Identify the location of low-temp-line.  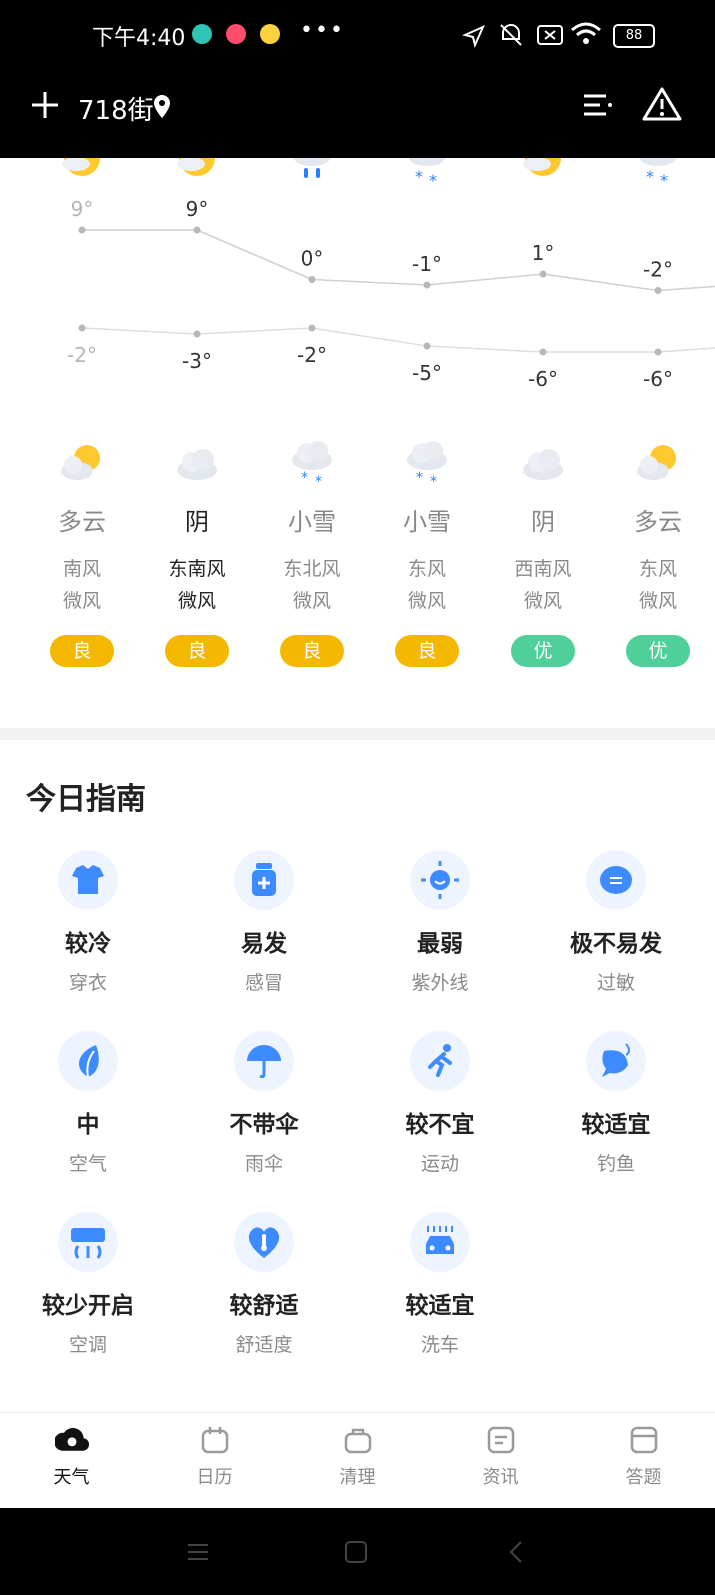
(398, 340).